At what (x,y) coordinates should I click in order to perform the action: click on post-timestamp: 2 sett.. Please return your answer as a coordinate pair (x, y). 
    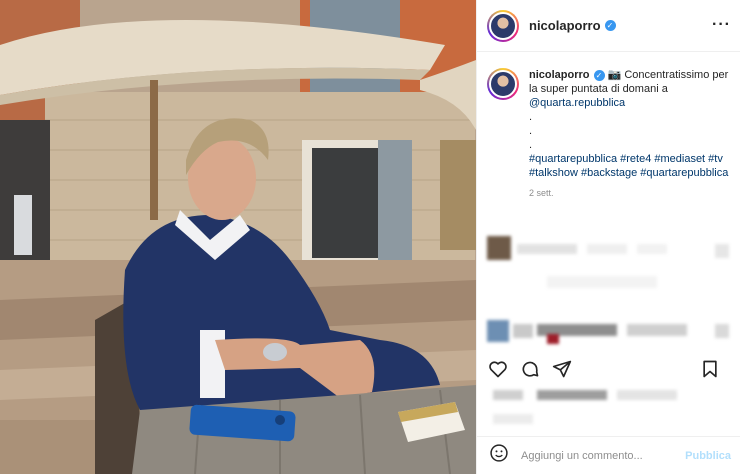
    Looking at the image, I should click on (630, 193).